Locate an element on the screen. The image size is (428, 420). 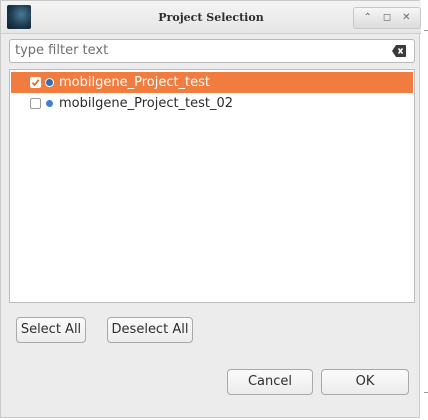
deselect-all-button: Deselect All is located at coordinates (150, 330).